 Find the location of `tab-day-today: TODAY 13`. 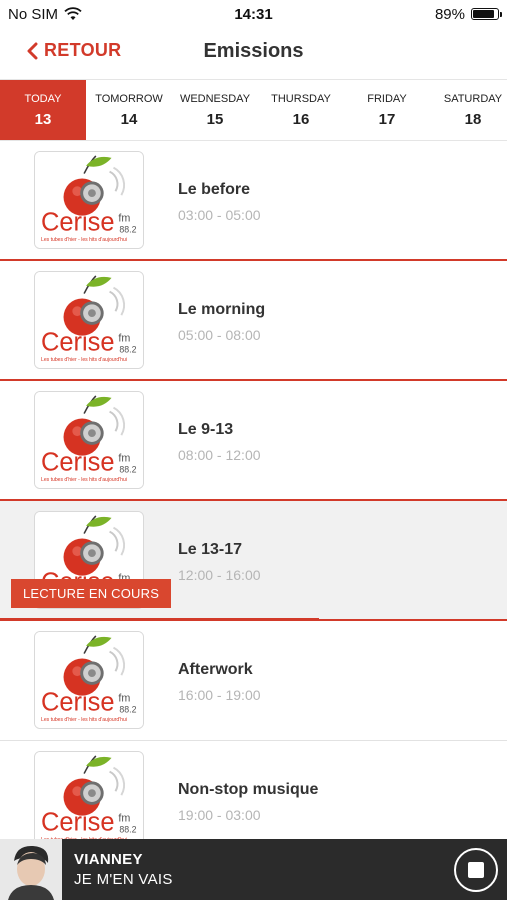

tab-day-today: TODAY 13 is located at coordinates (43, 110).